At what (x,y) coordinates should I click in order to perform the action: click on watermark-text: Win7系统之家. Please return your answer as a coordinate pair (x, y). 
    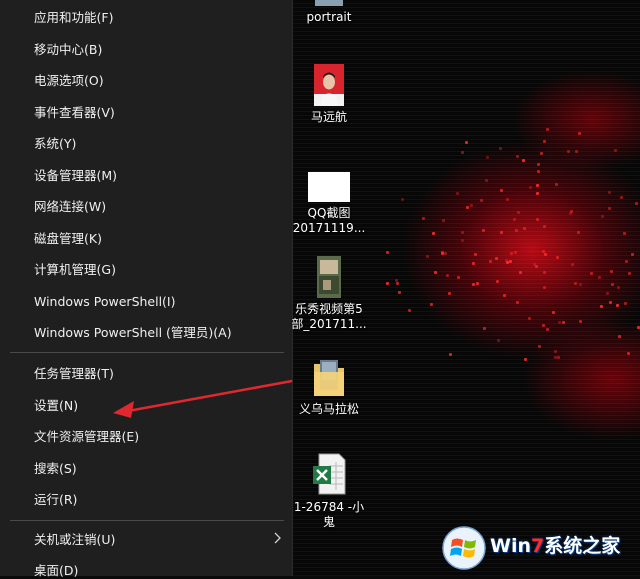
    Looking at the image, I should click on (555, 544).